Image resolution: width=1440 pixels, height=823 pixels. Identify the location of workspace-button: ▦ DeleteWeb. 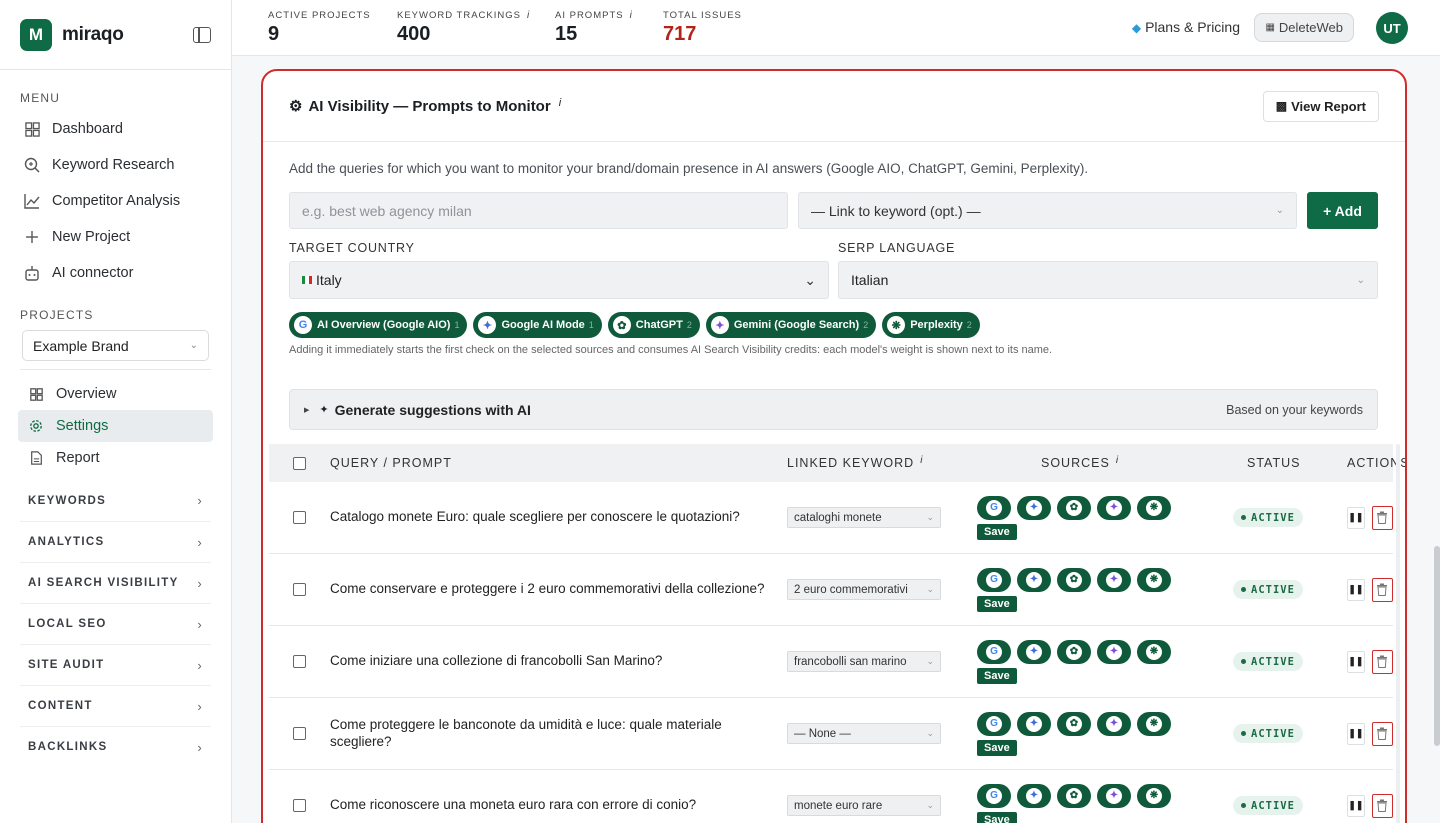
(1304, 27).